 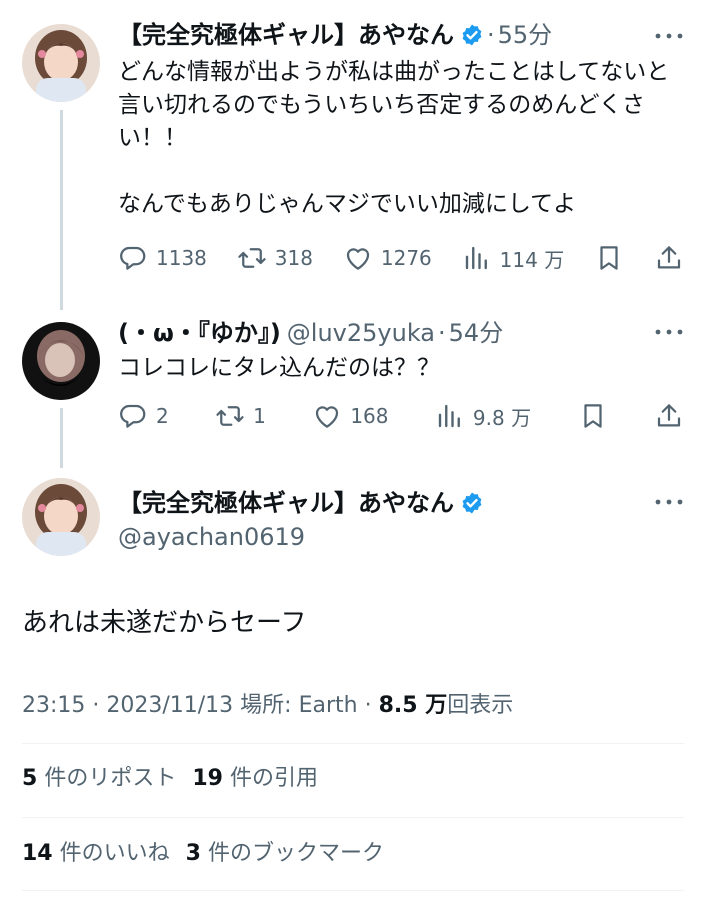 I want to click on quotes-stat: 19 件の引用, so click(x=255, y=778).